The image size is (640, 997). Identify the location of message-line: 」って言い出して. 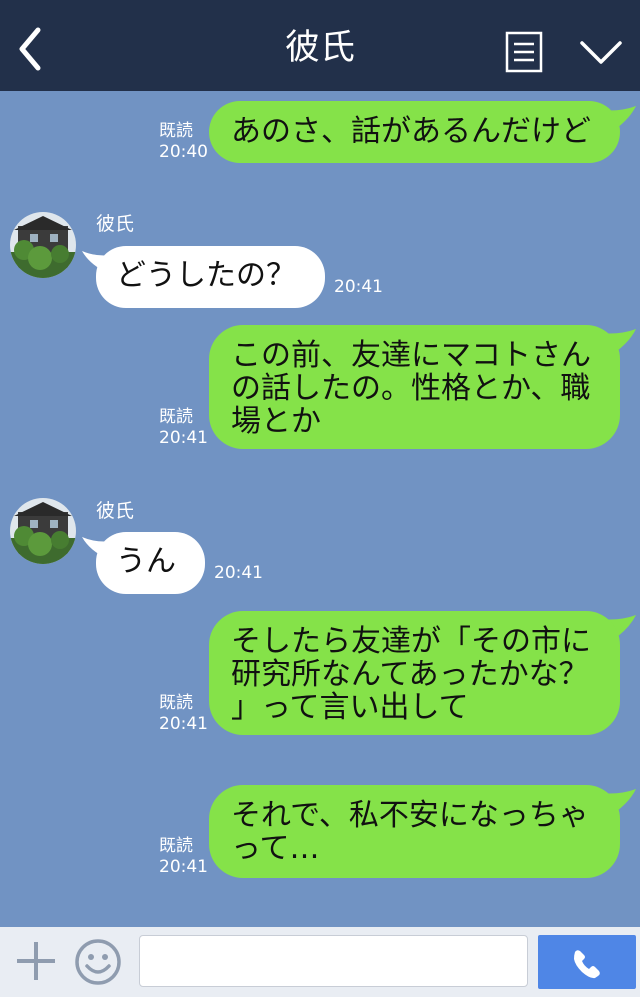
(350, 707).